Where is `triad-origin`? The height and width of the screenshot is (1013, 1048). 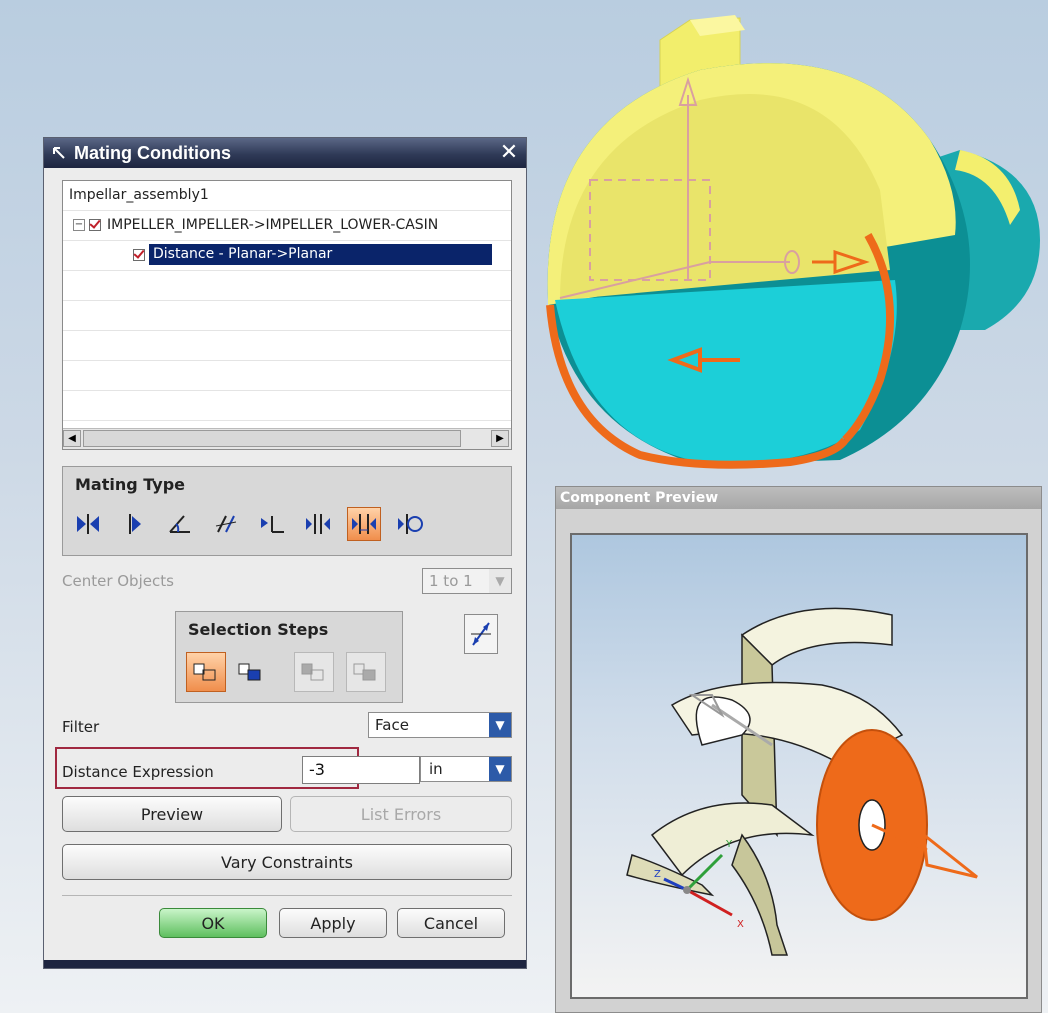
triad-origin is located at coordinates (687, 890).